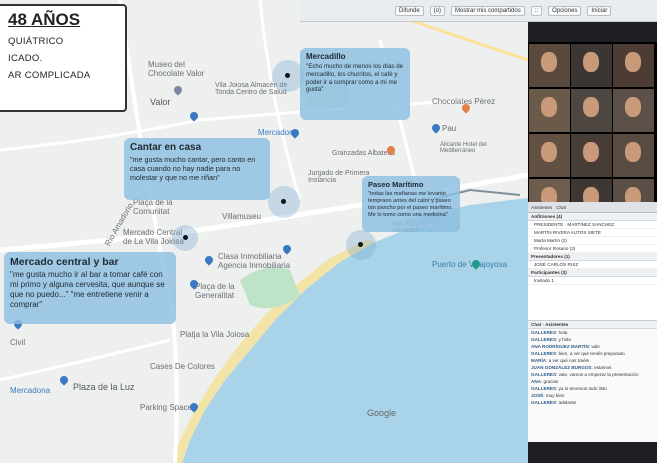 The width and height of the screenshot is (657, 463). Describe the element at coordinates (437, 10) in the screenshot. I see `toolbar-button: (o)` at that location.